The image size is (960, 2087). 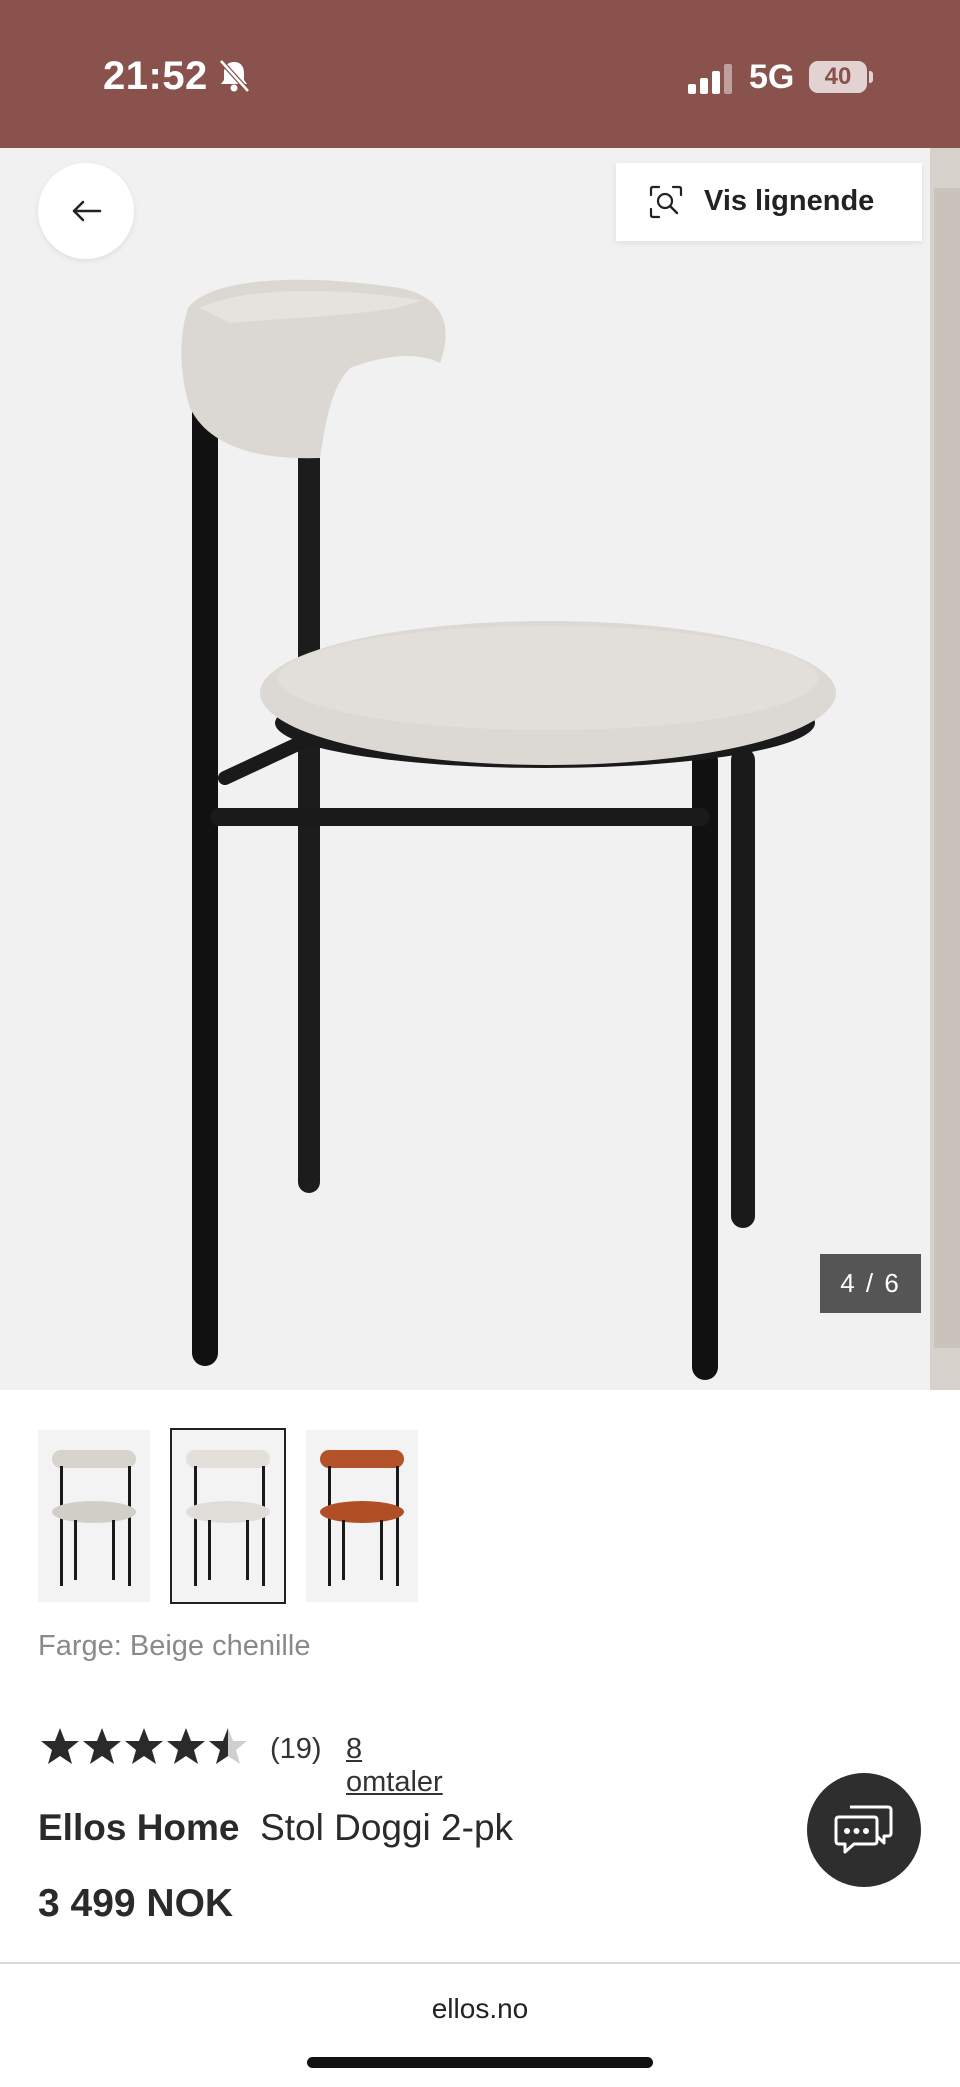 What do you see at coordinates (666, 202) in the screenshot?
I see `visual-search-icon` at bounding box center [666, 202].